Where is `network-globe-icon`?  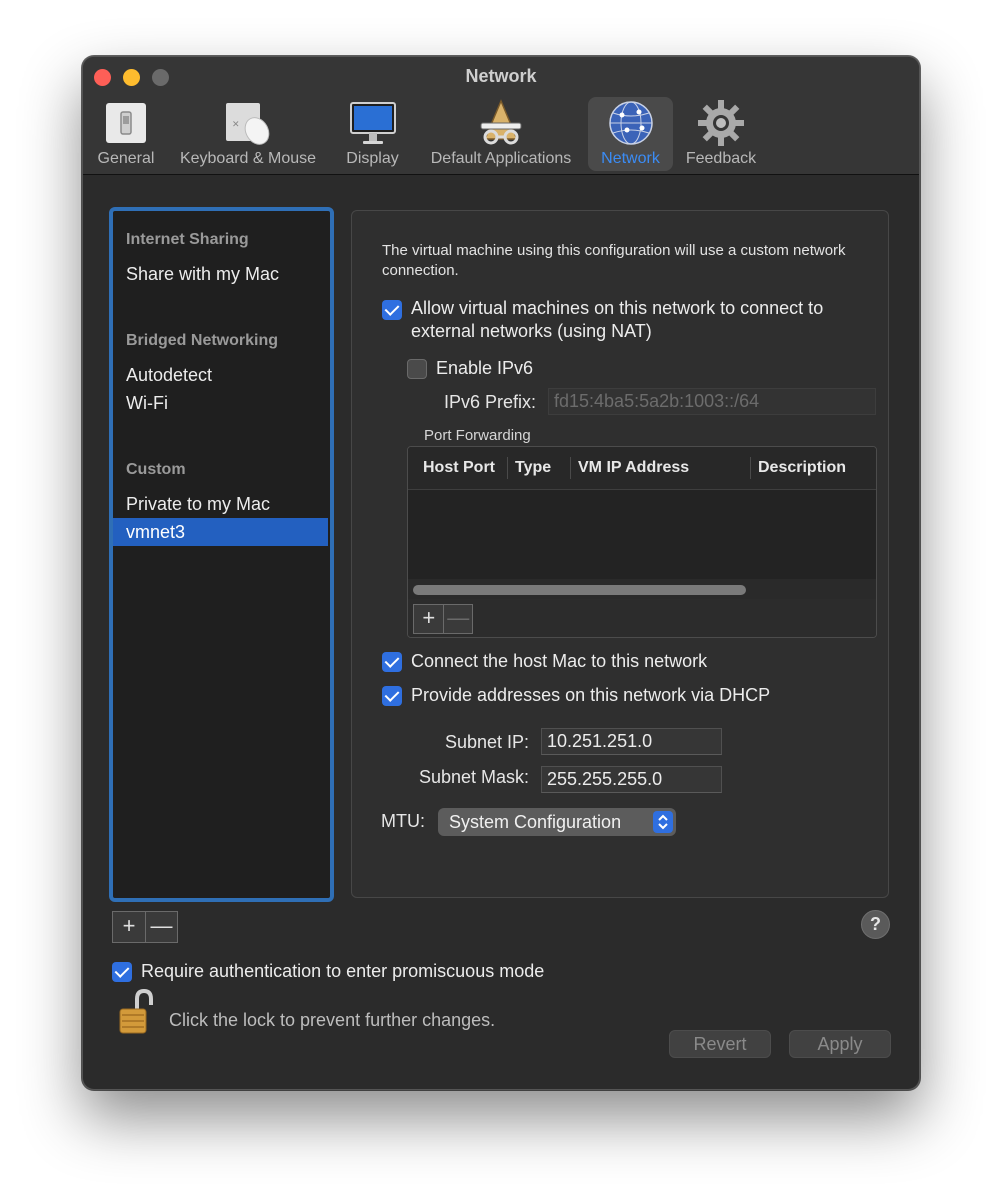
network-globe-icon is located at coordinates (630, 123).